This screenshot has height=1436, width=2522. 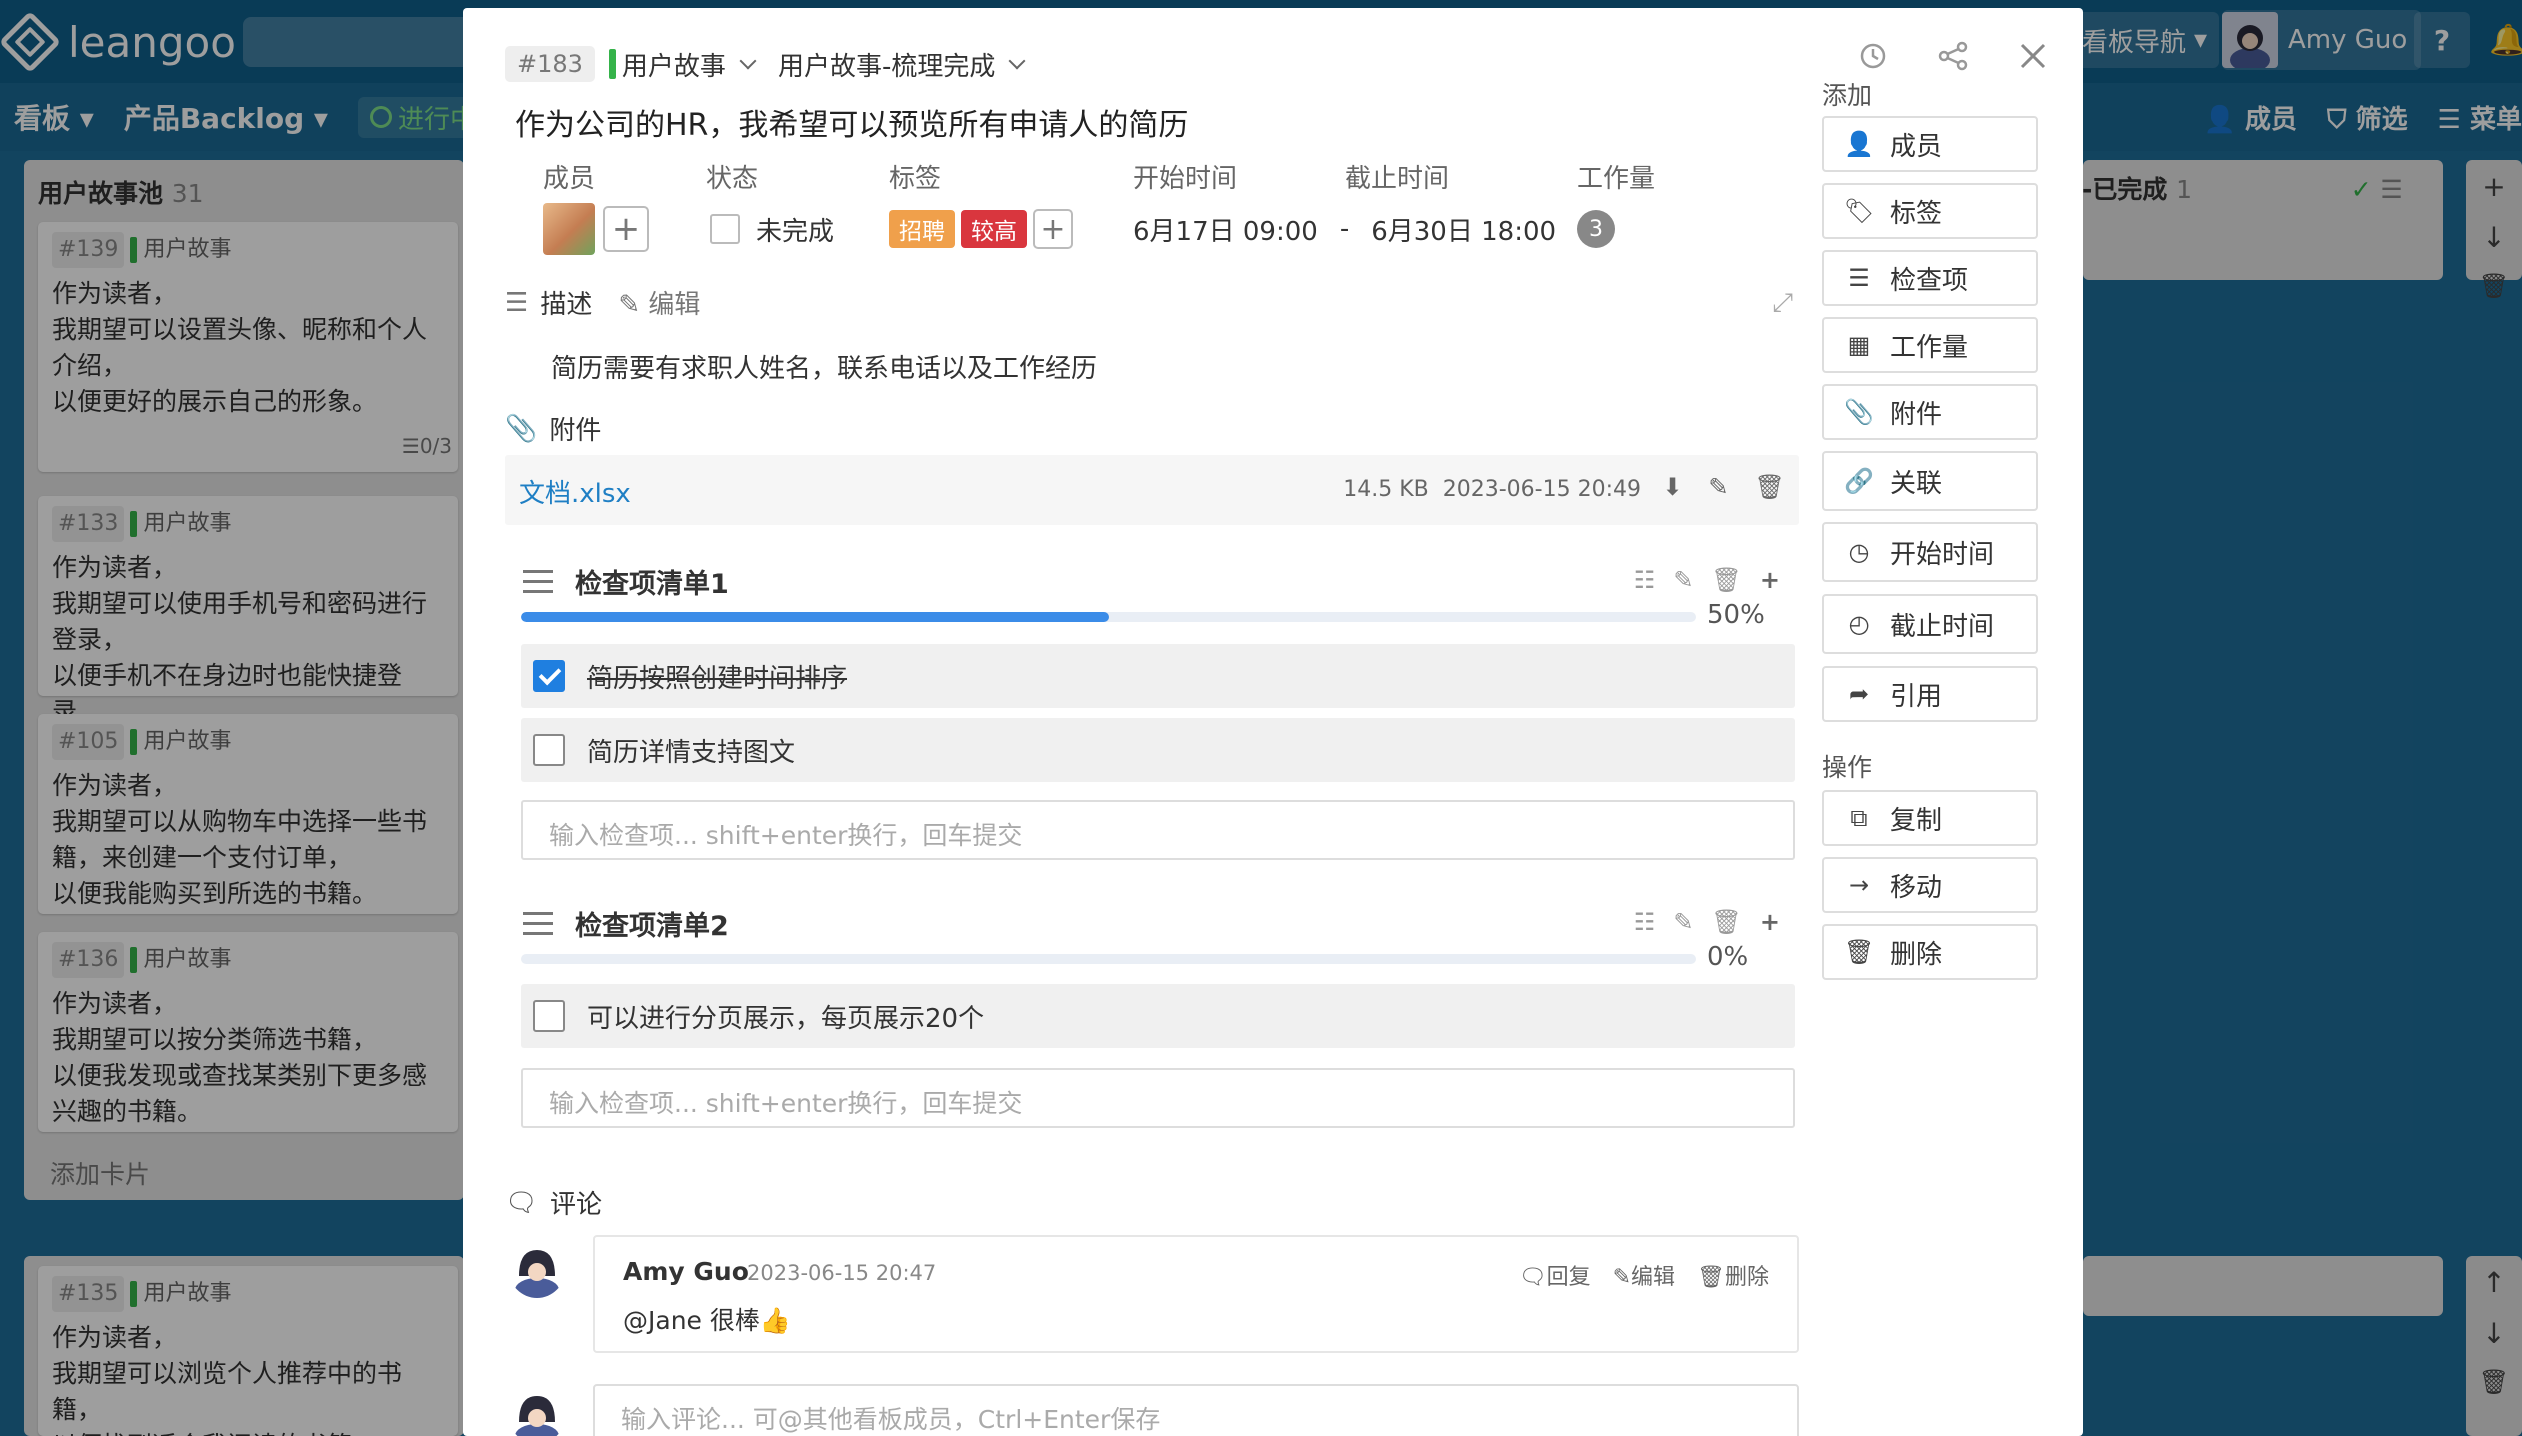 What do you see at coordinates (765, 64) in the screenshot?
I see `card-header: #183 用户故事 用户故事-梳理完成` at bounding box center [765, 64].